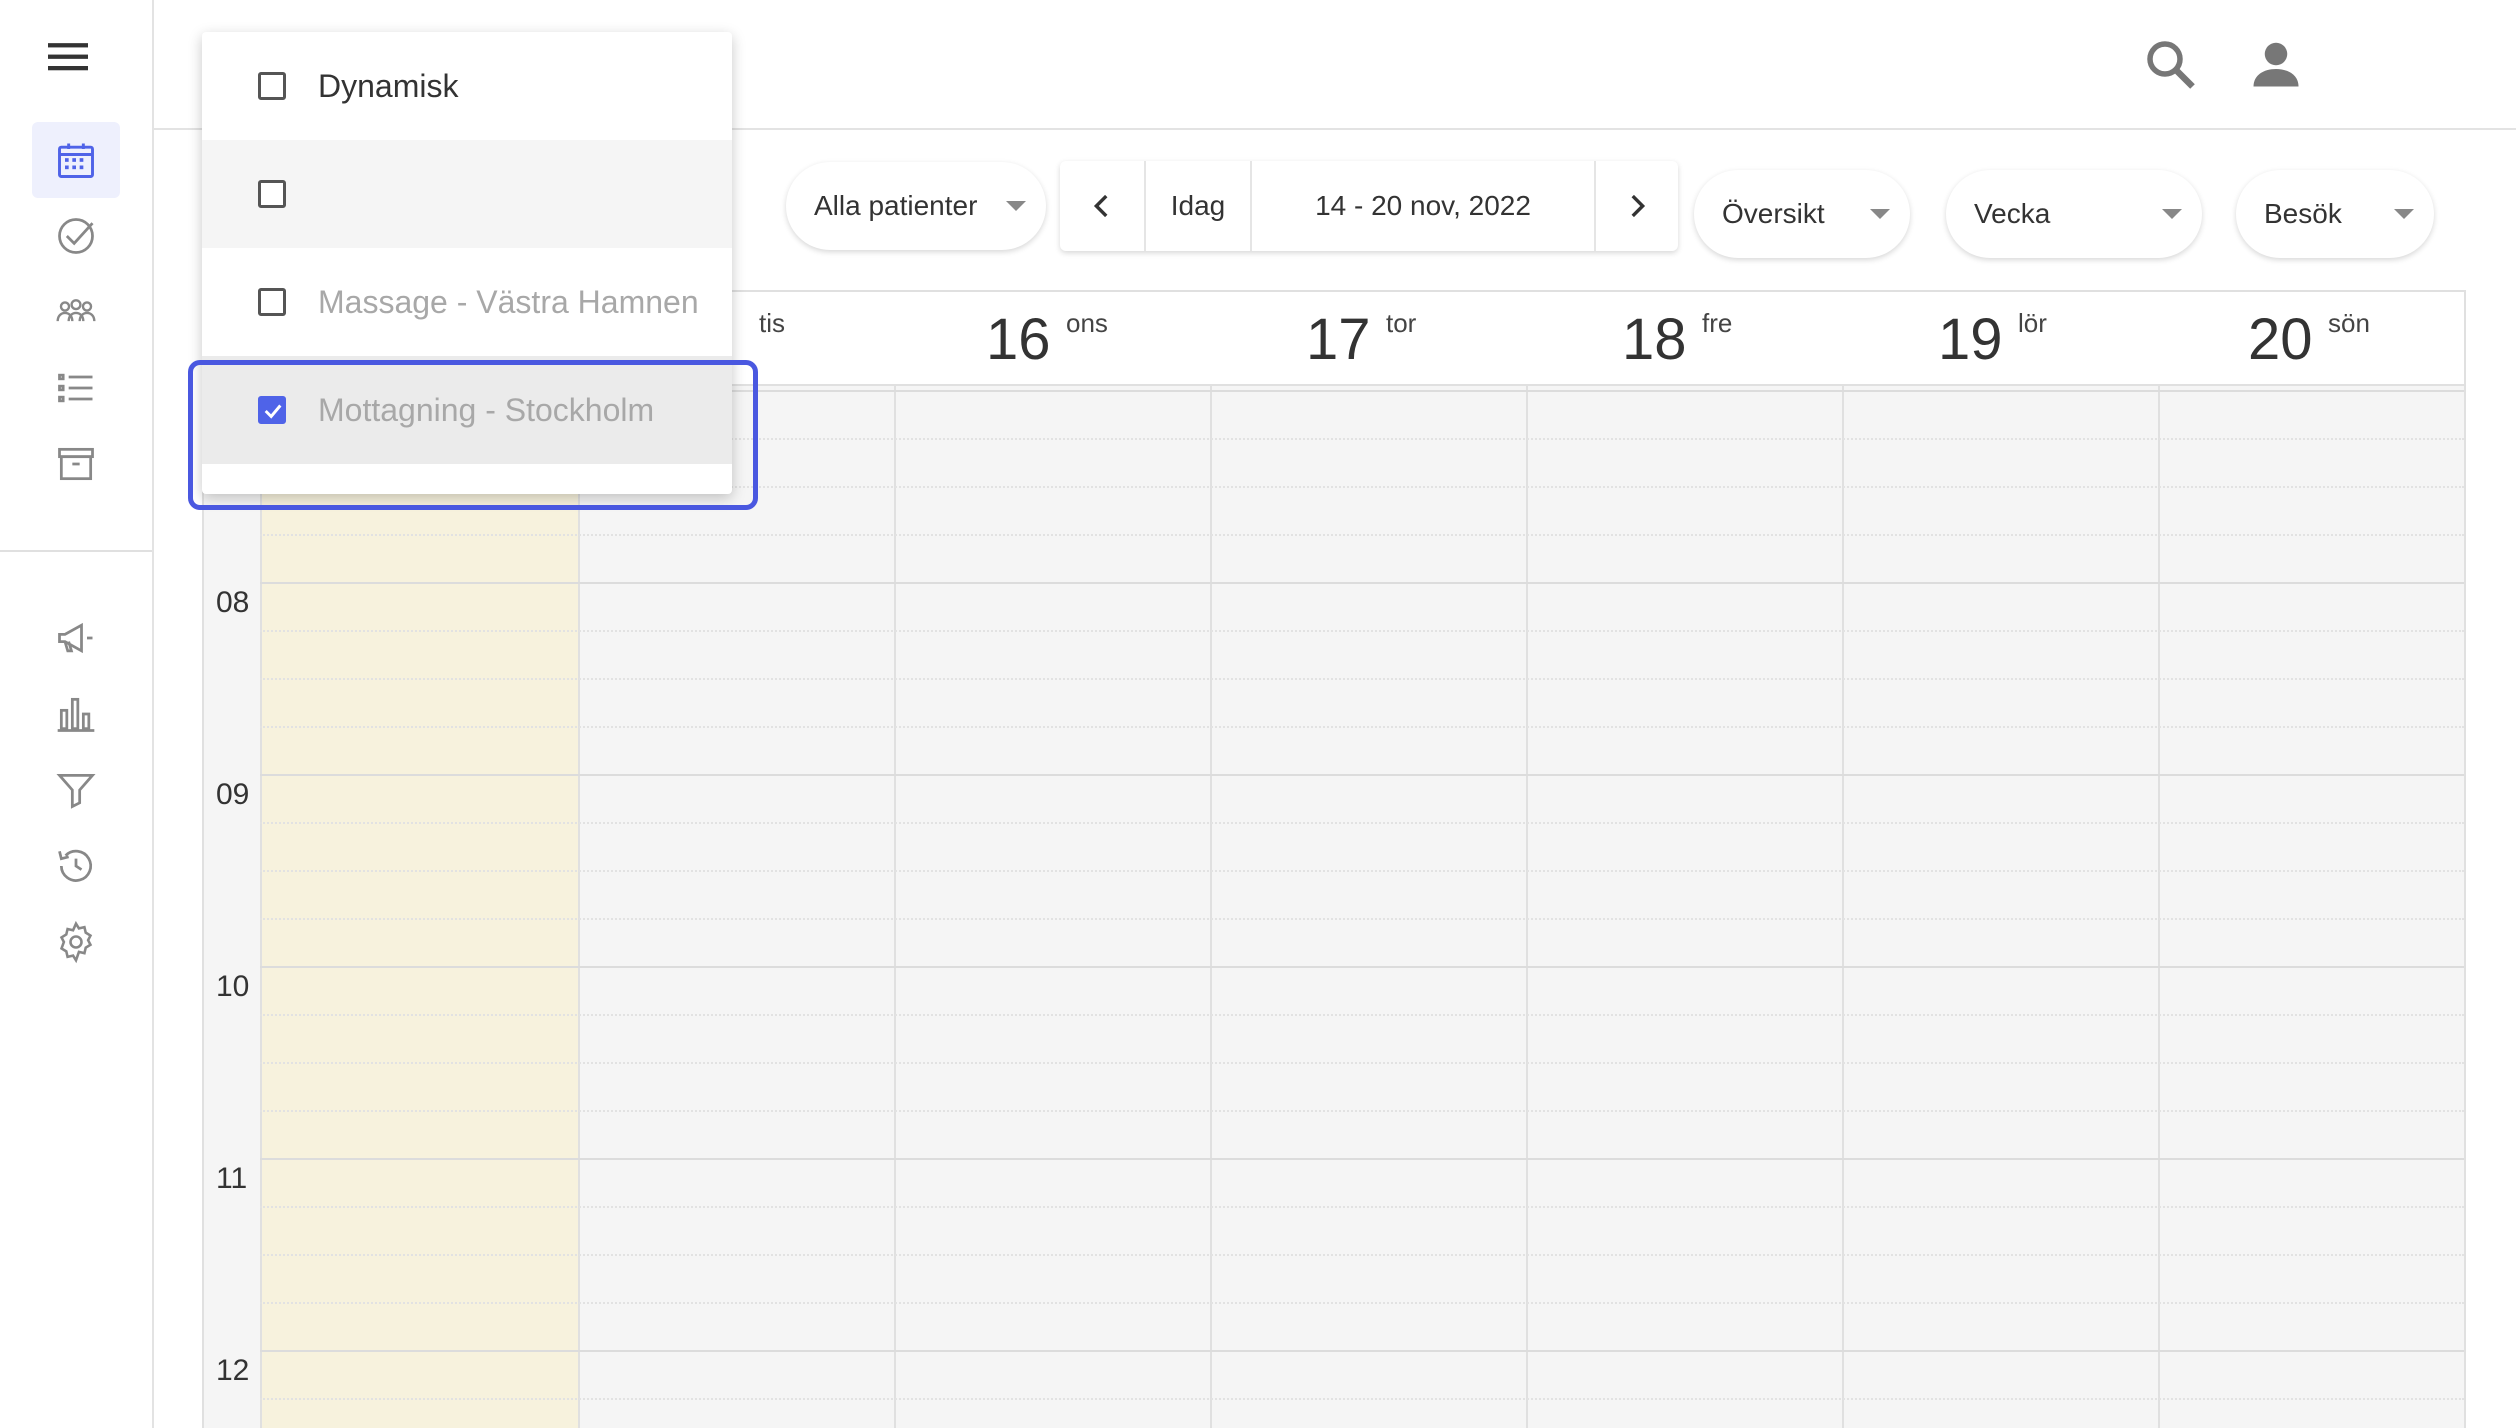 The height and width of the screenshot is (1428, 2516). What do you see at coordinates (1018, 339) in the screenshot?
I see `day-number: 16` at bounding box center [1018, 339].